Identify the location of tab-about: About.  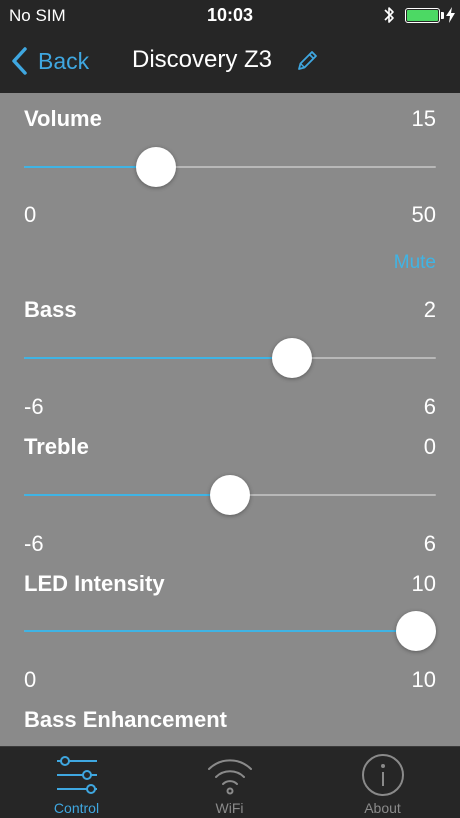
(382, 782).